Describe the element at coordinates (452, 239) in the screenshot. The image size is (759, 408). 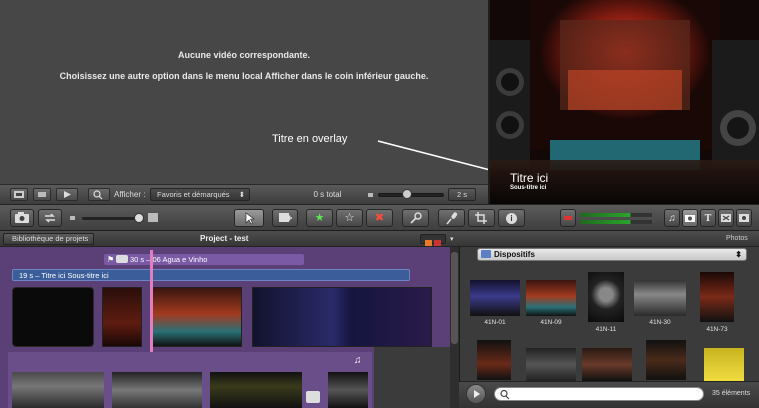
I see `project-menu-chevron-icon: ▾` at that location.